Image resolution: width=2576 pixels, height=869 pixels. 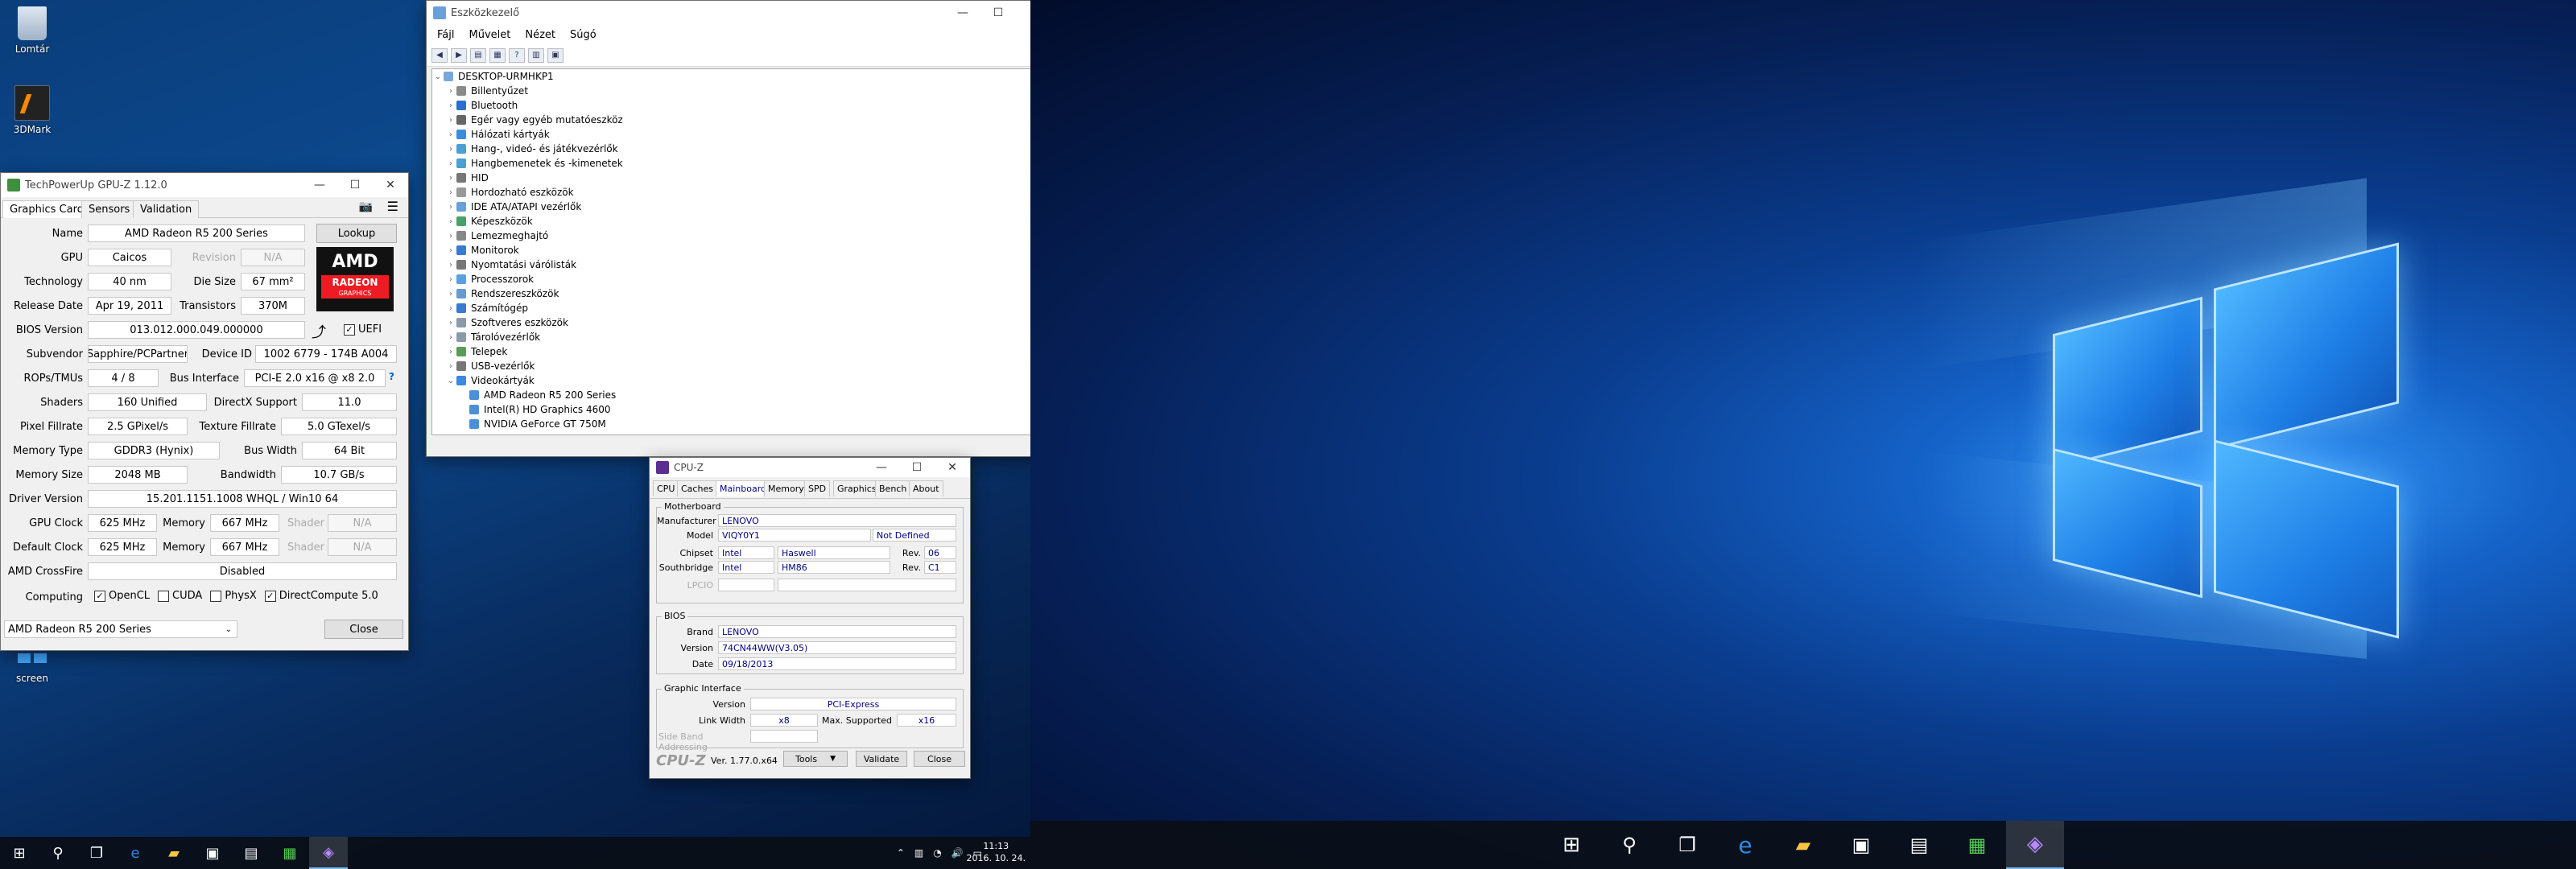 I want to click on tab-graphics-card: Graphics Card, so click(x=46, y=209).